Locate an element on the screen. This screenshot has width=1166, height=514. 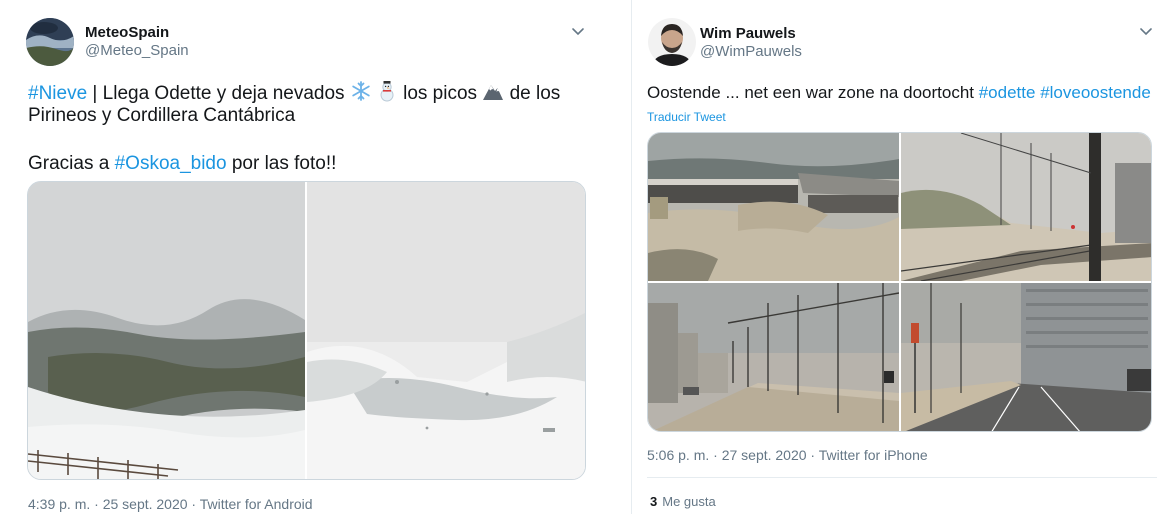
hashtag-oskoa-bido: #Oskoa_bido is located at coordinates (171, 163).